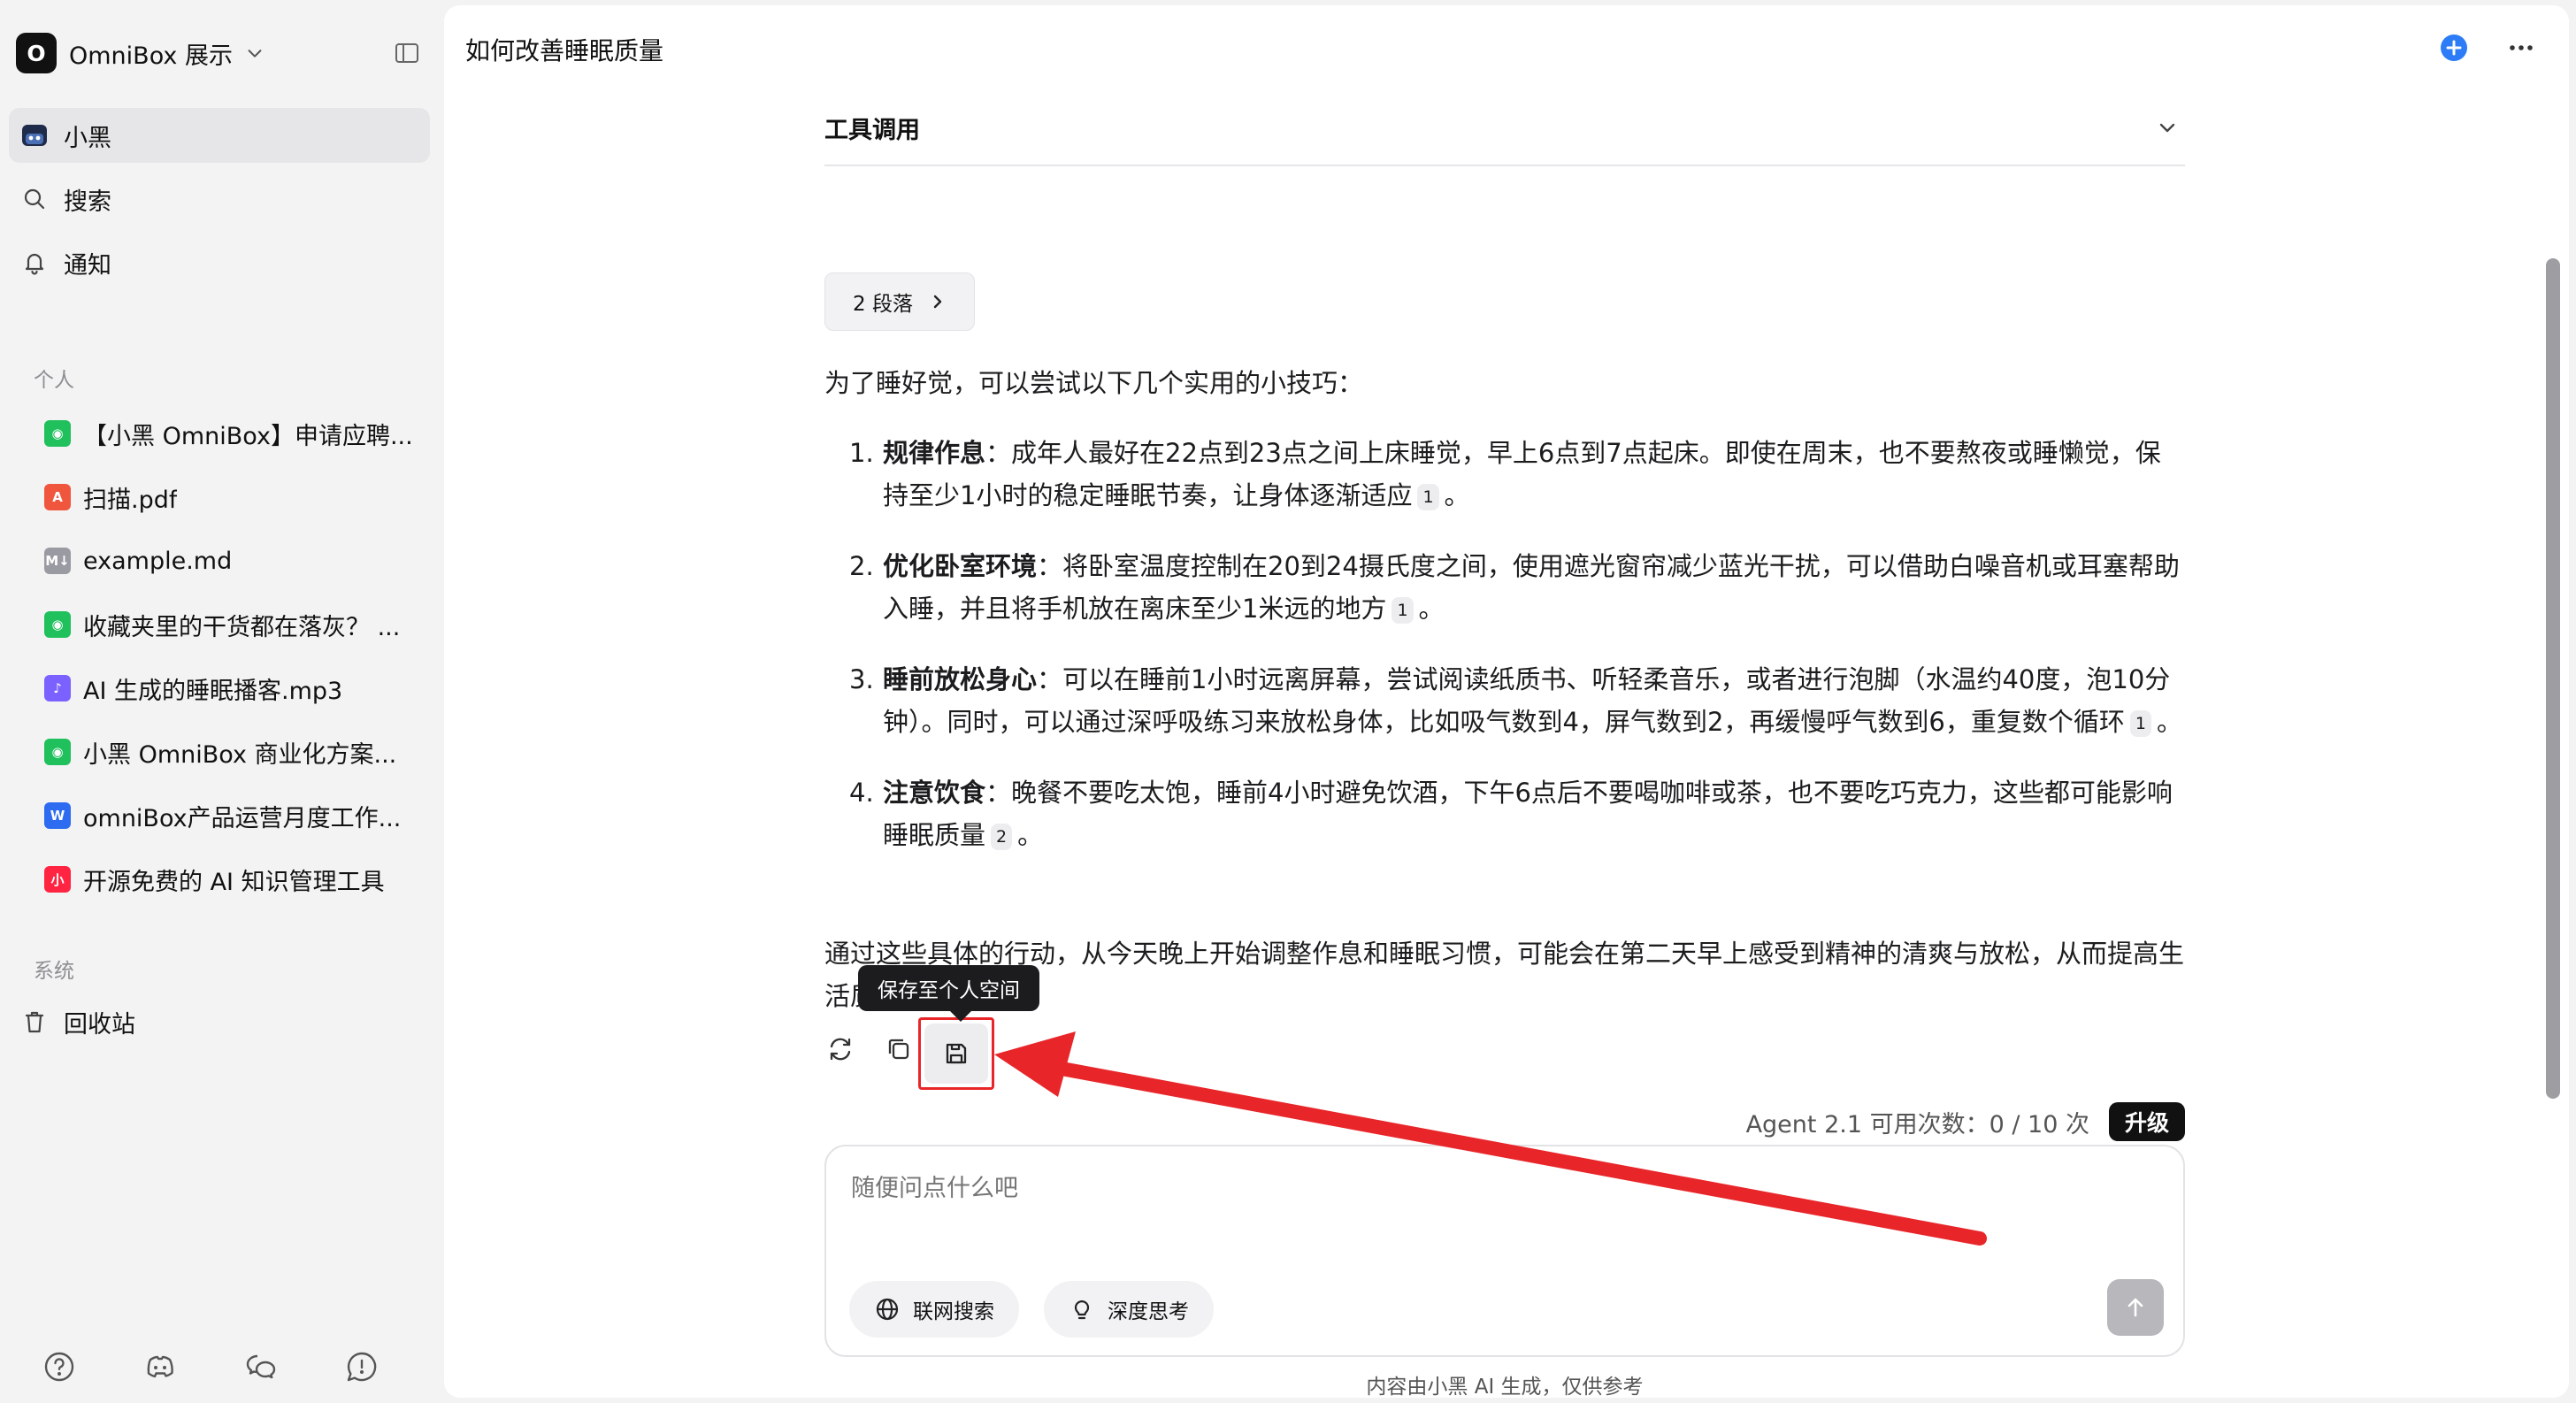 The image size is (2576, 1403). What do you see at coordinates (160, 1367) in the screenshot?
I see `discord-icon` at bounding box center [160, 1367].